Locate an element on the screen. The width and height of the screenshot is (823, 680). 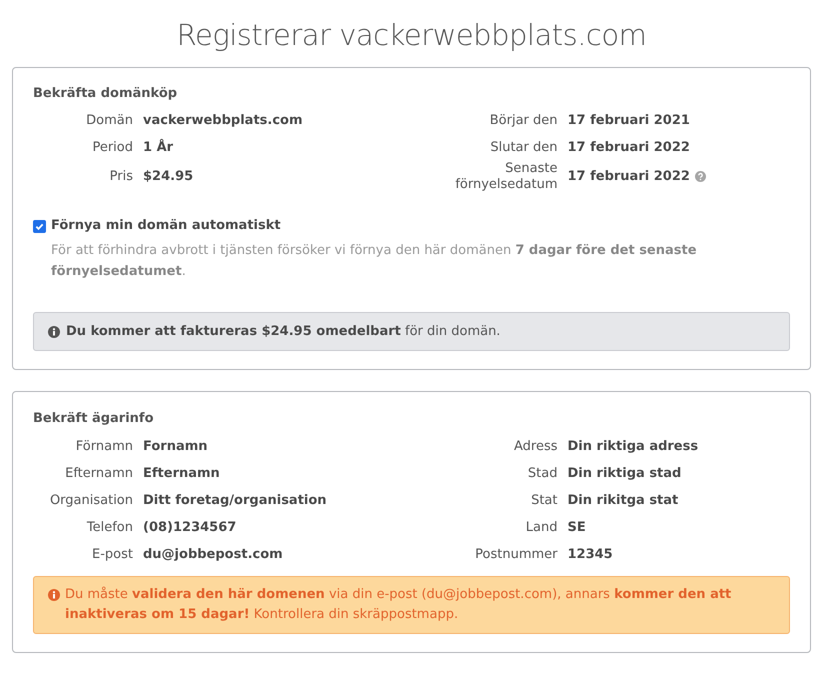
field-value: 12345 is located at coordinates (590, 555).